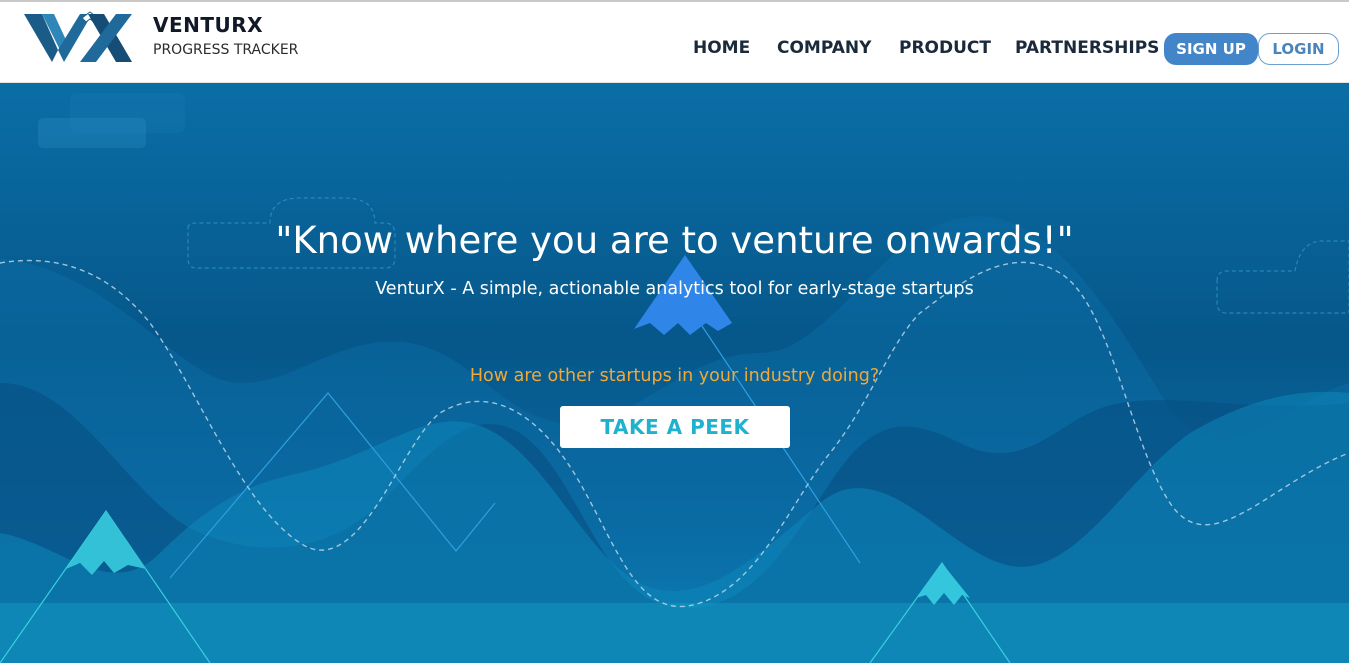 This screenshot has width=1349, height=663. I want to click on venturx-logo, so click(80, 38).